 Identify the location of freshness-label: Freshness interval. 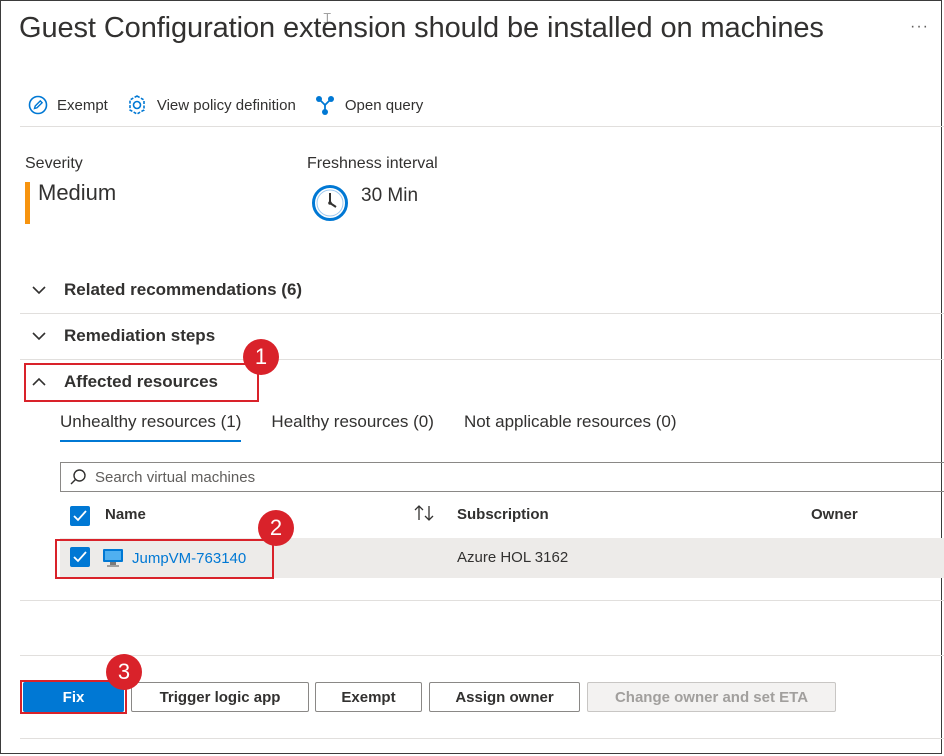
(372, 163).